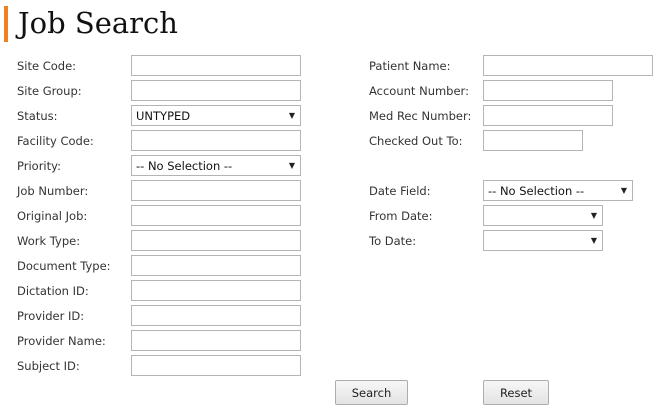 This screenshot has width=656, height=410. I want to click on med-rec-number-input, so click(548, 115).